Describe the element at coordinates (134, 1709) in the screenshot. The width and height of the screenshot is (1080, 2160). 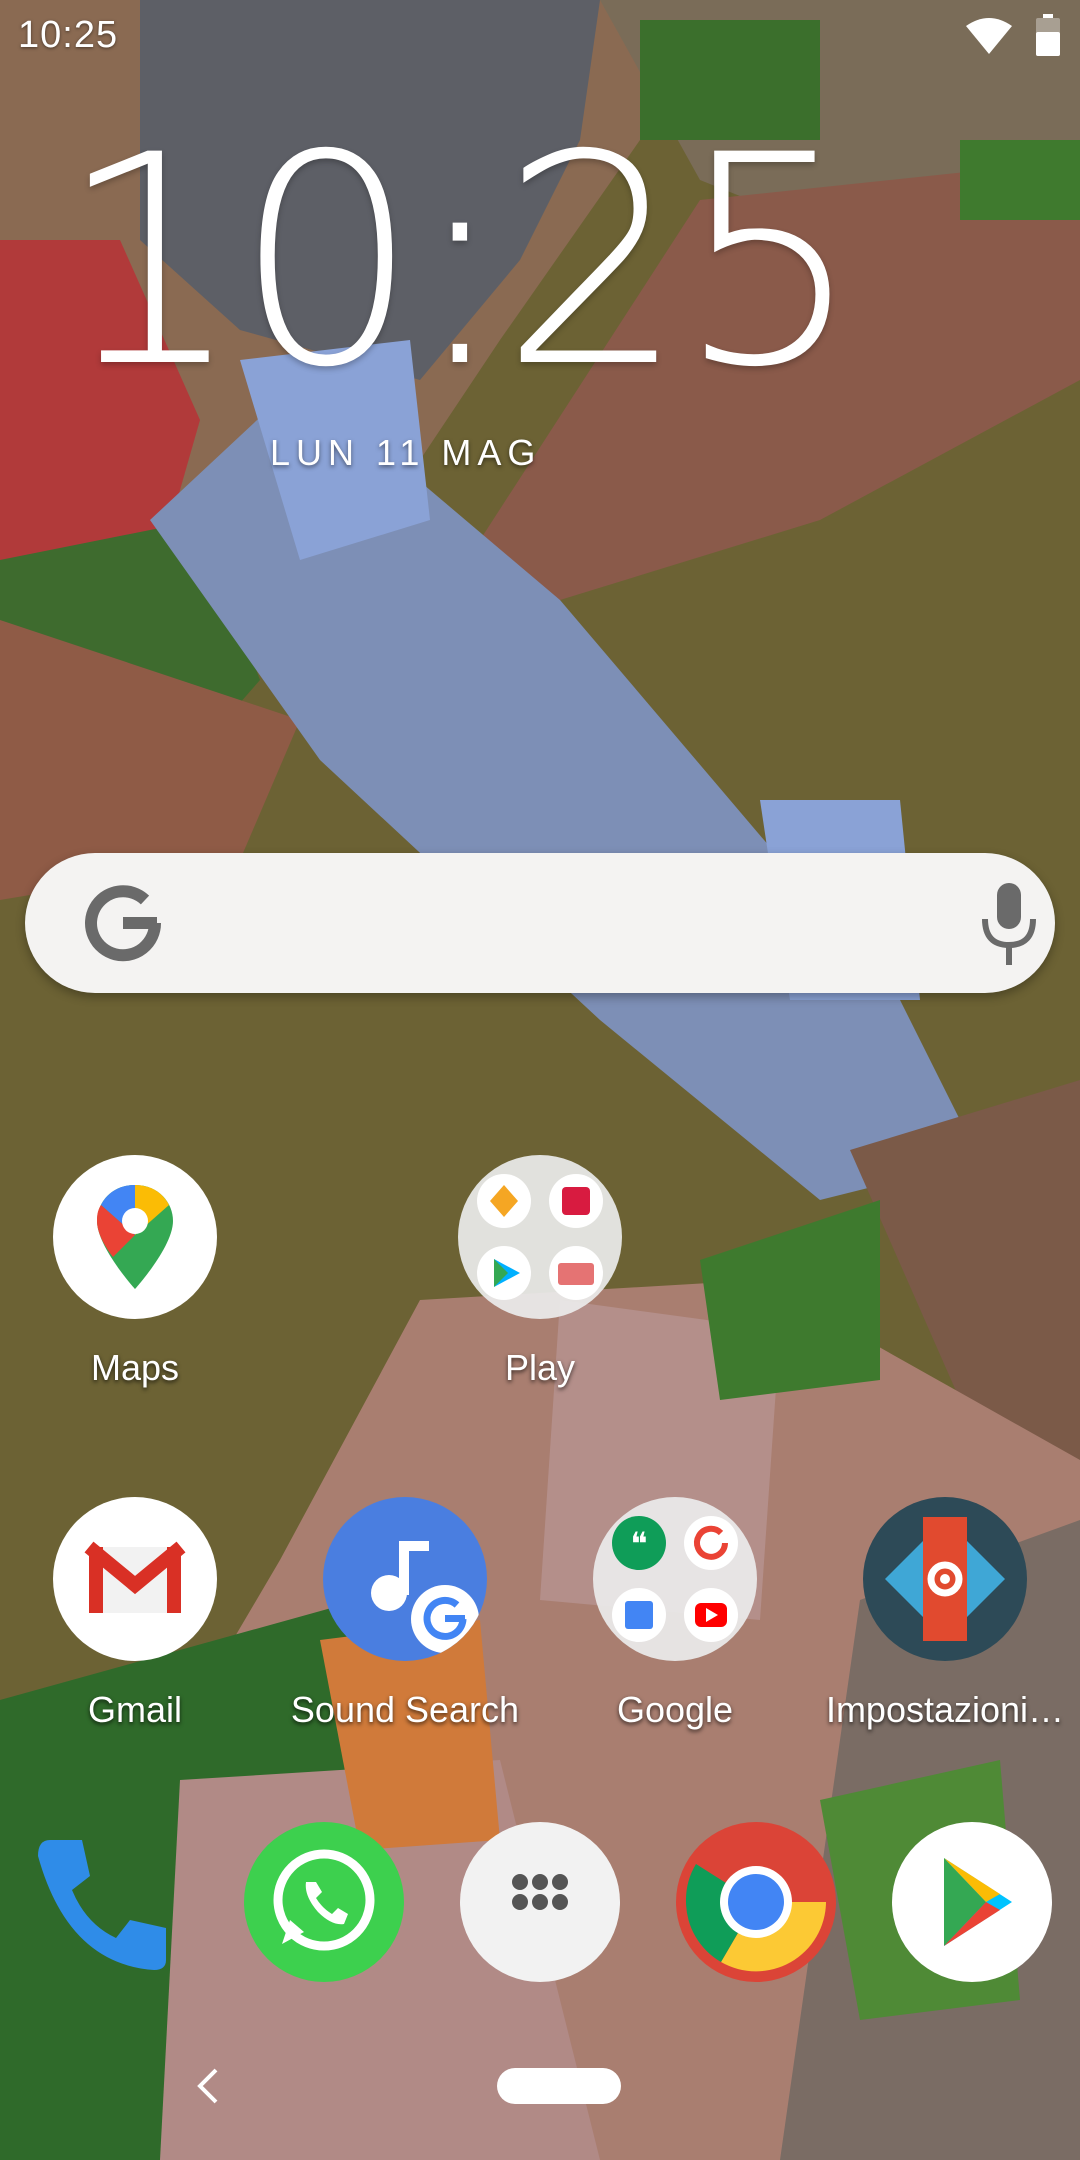
I see `app-label: Gmail` at that location.